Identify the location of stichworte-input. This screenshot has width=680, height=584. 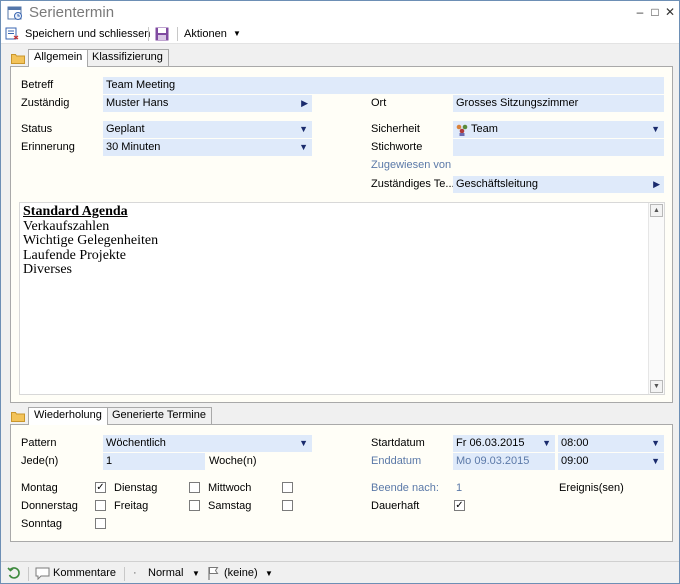
(558, 147).